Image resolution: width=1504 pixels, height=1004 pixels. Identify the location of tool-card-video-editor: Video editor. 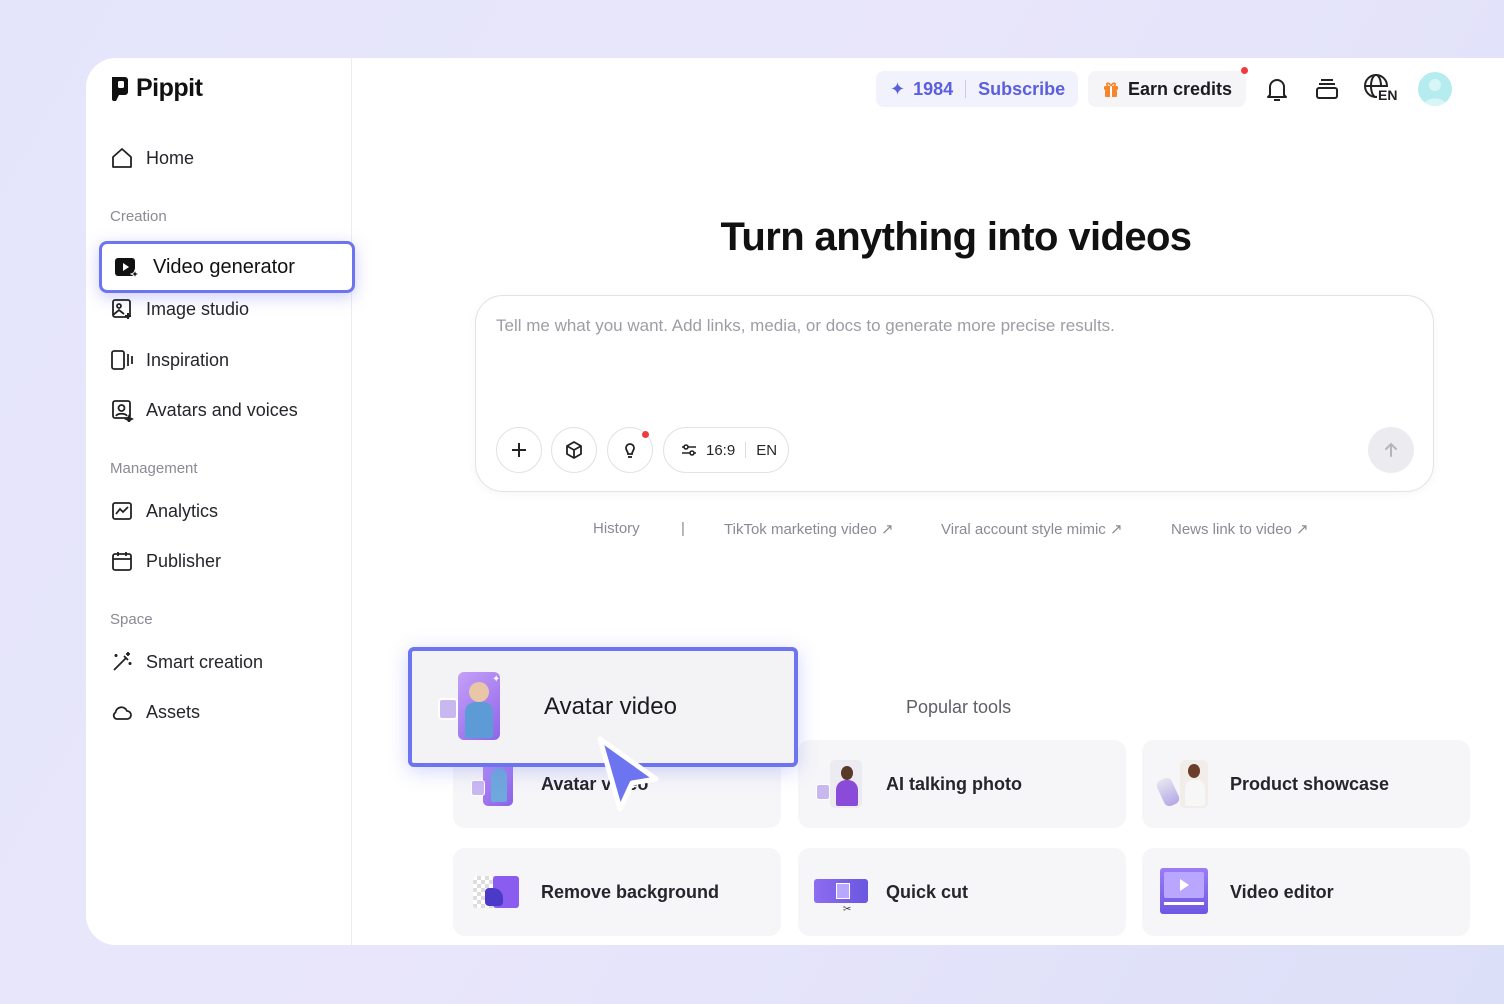
(1306, 892).